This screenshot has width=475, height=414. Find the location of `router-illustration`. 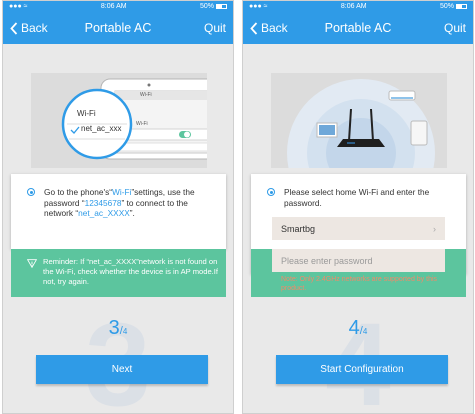

router-illustration is located at coordinates (359, 150).